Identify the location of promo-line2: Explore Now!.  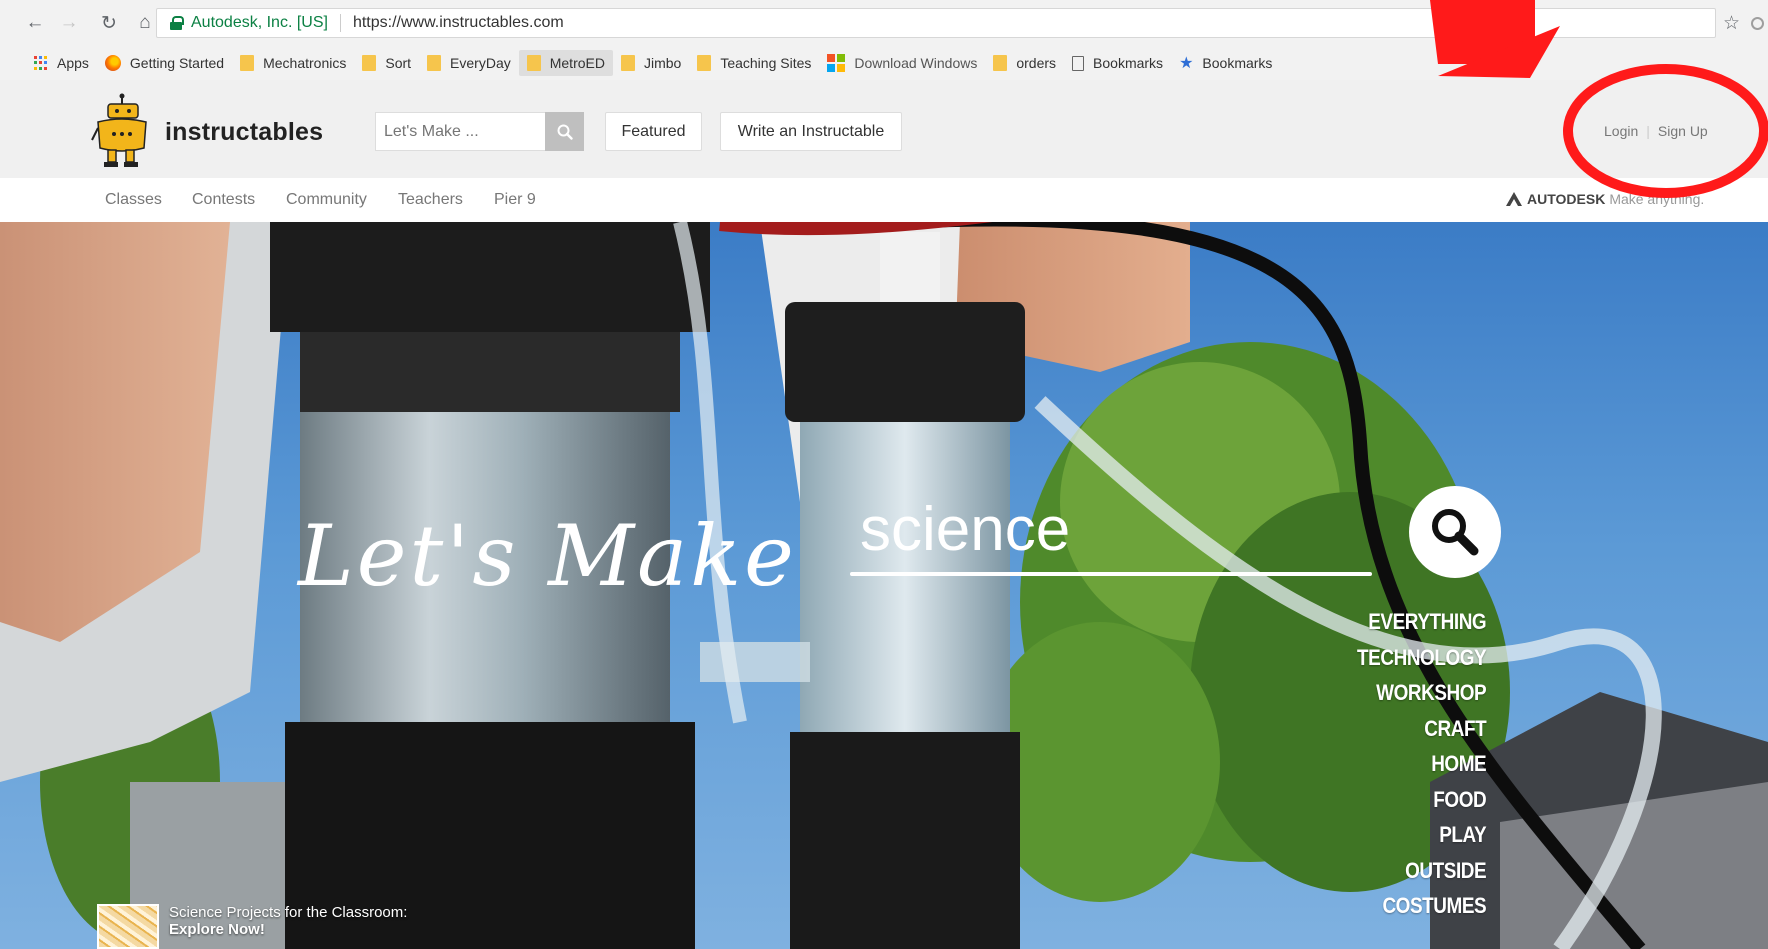
(288, 929).